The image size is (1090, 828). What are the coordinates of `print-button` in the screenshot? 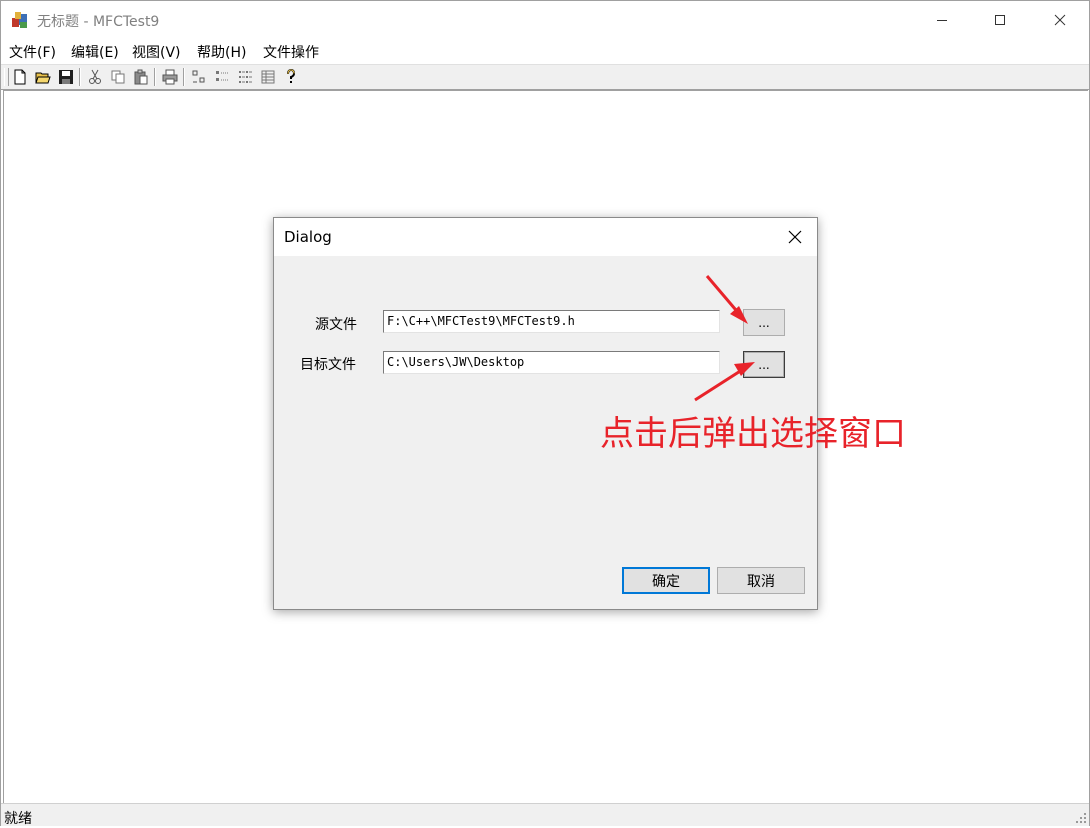 It's located at (170, 77).